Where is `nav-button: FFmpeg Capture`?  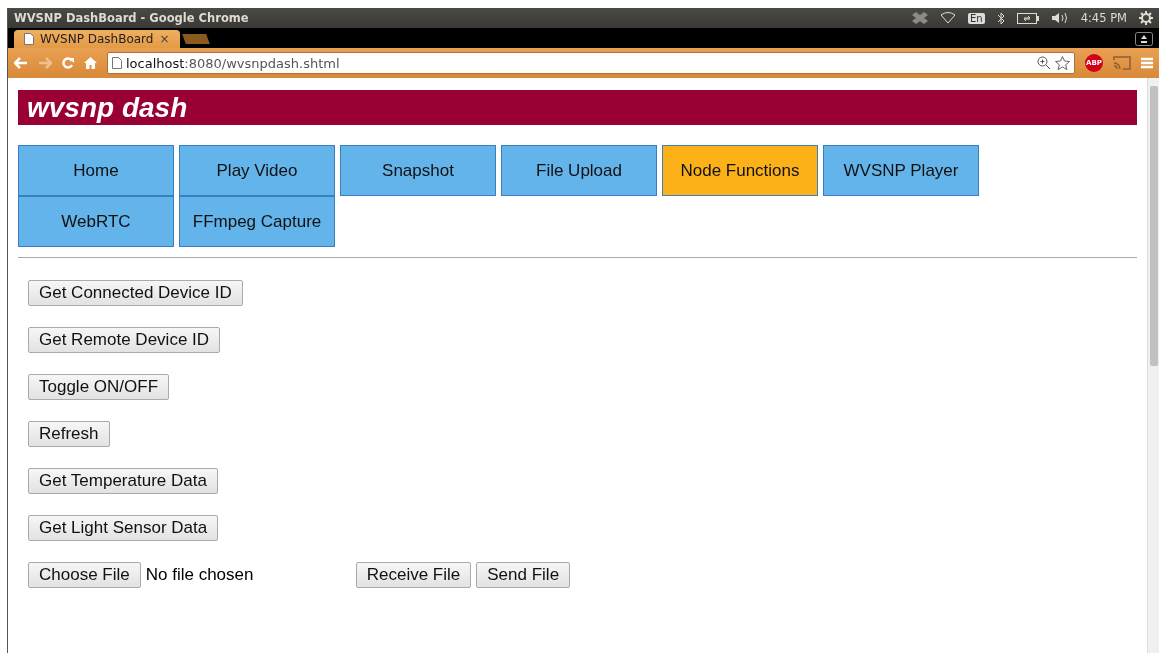
nav-button: FFmpeg Capture is located at coordinates (257, 221).